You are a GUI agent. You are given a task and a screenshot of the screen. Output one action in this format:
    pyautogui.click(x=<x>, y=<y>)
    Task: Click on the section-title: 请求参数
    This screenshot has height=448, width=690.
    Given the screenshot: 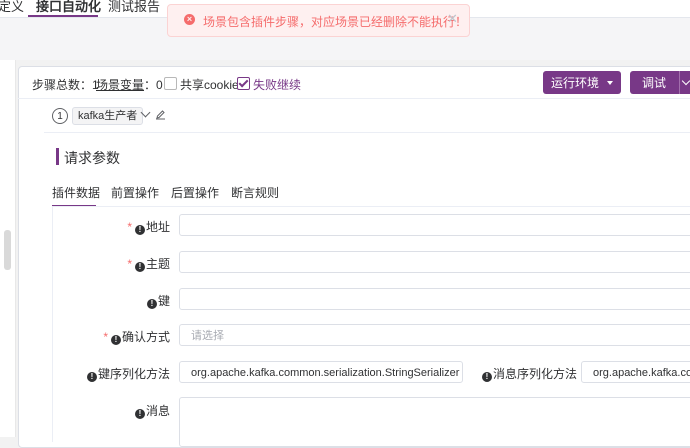 What is the action you would take?
    pyautogui.click(x=92, y=158)
    